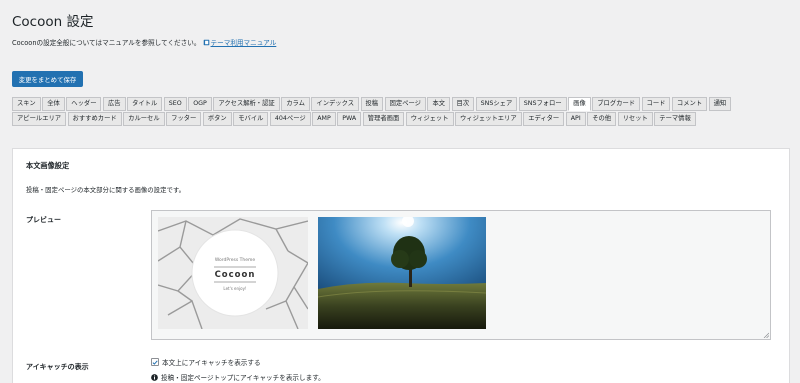 The width and height of the screenshot is (800, 383). What do you see at coordinates (175, 104) in the screenshot?
I see `tab-5: SEO` at bounding box center [175, 104].